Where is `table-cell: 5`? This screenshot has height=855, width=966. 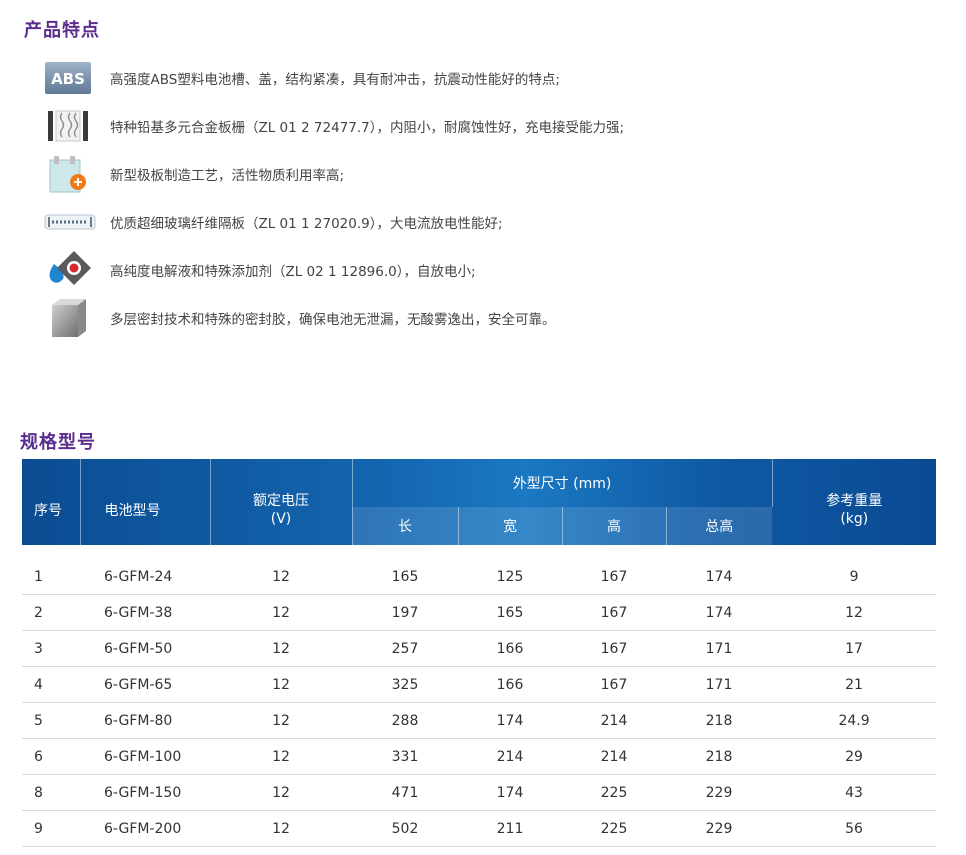 table-cell: 5 is located at coordinates (51, 720).